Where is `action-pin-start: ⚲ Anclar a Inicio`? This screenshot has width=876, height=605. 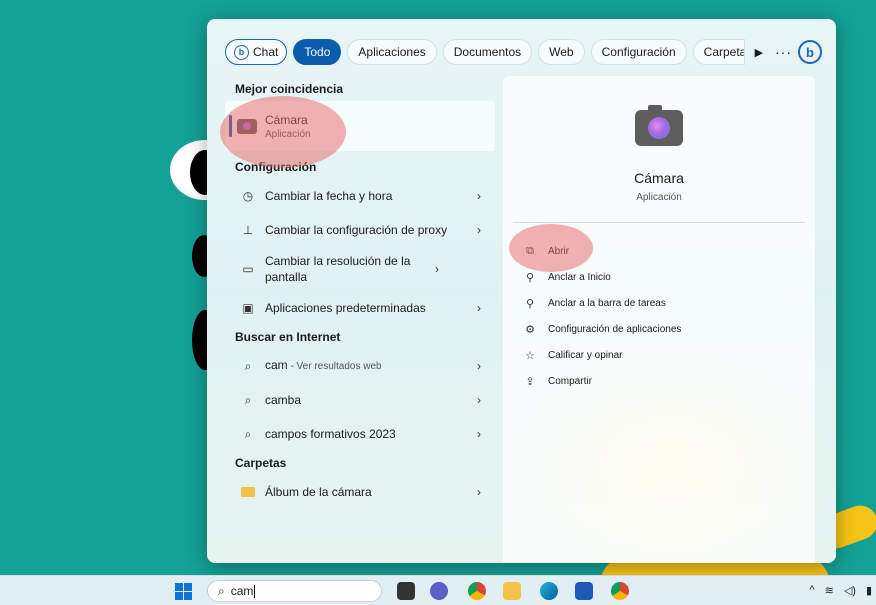 action-pin-start: ⚲ Anclar a Inicio is located at coordinates (602, 277).